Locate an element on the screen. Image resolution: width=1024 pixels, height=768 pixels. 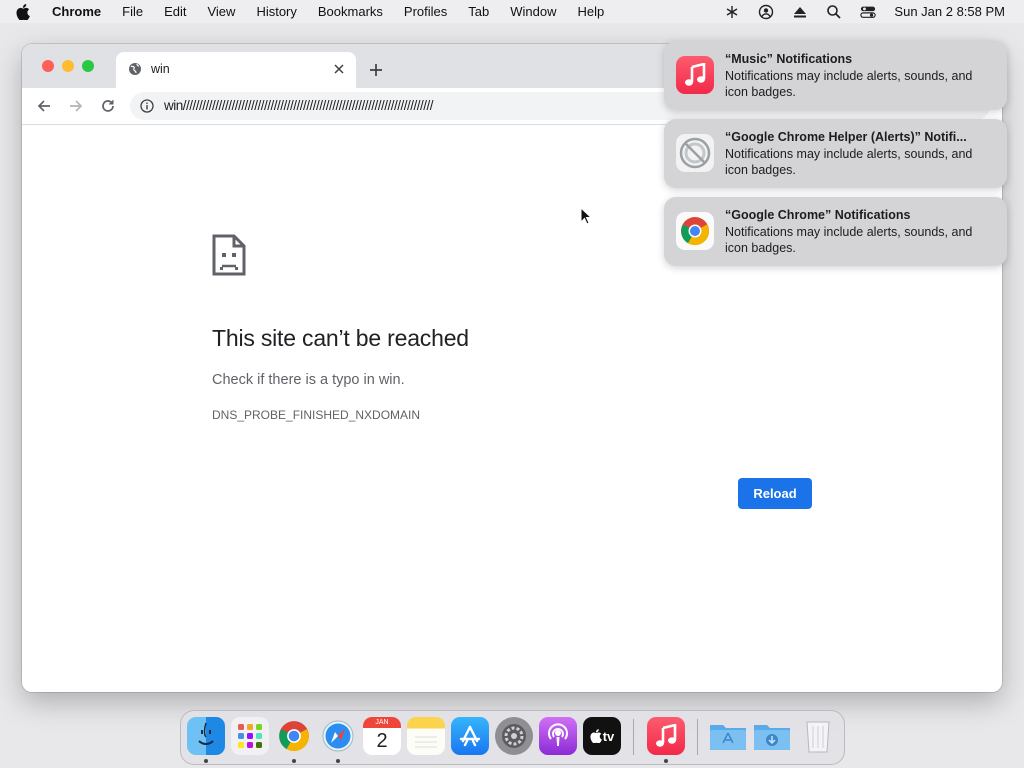
calendar-day: 2 is located at coordinates (382, 741).